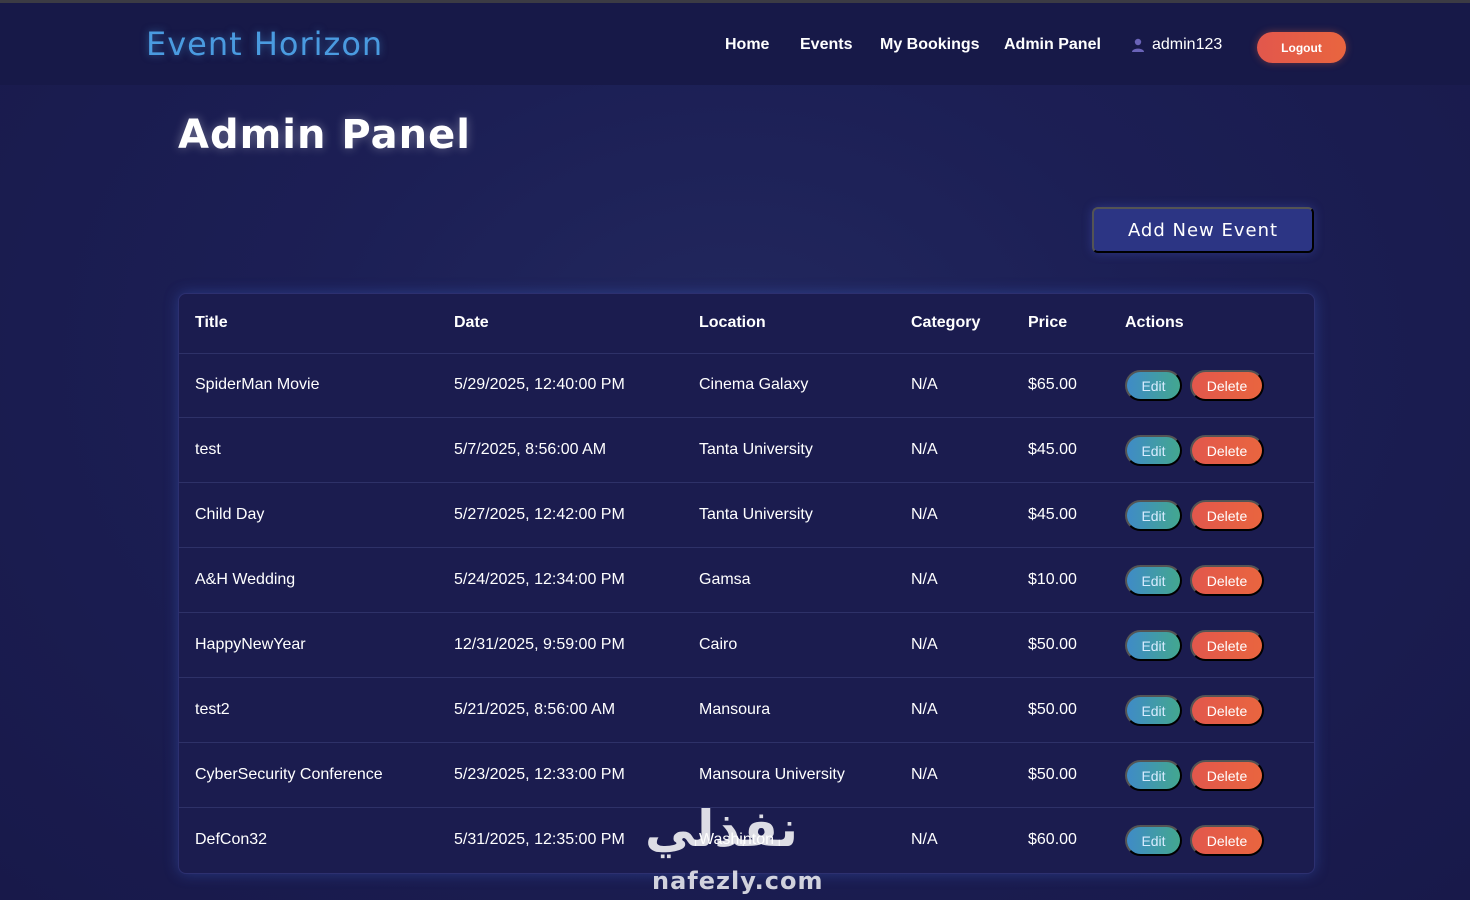 The image size is (1470, 900). I want to click on cell-date: 5/7/2025, 8:56:00 AM, so click(530, 449).